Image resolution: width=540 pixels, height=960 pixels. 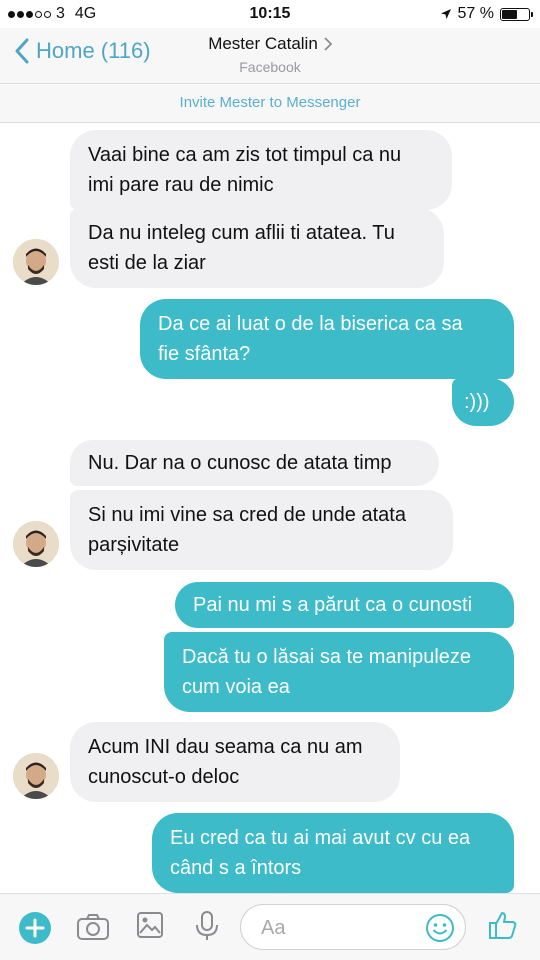 I want to click on message-bubble-outgoing: Pai nu mi s a părut ca o cunosti, so click(x=344, y=605).